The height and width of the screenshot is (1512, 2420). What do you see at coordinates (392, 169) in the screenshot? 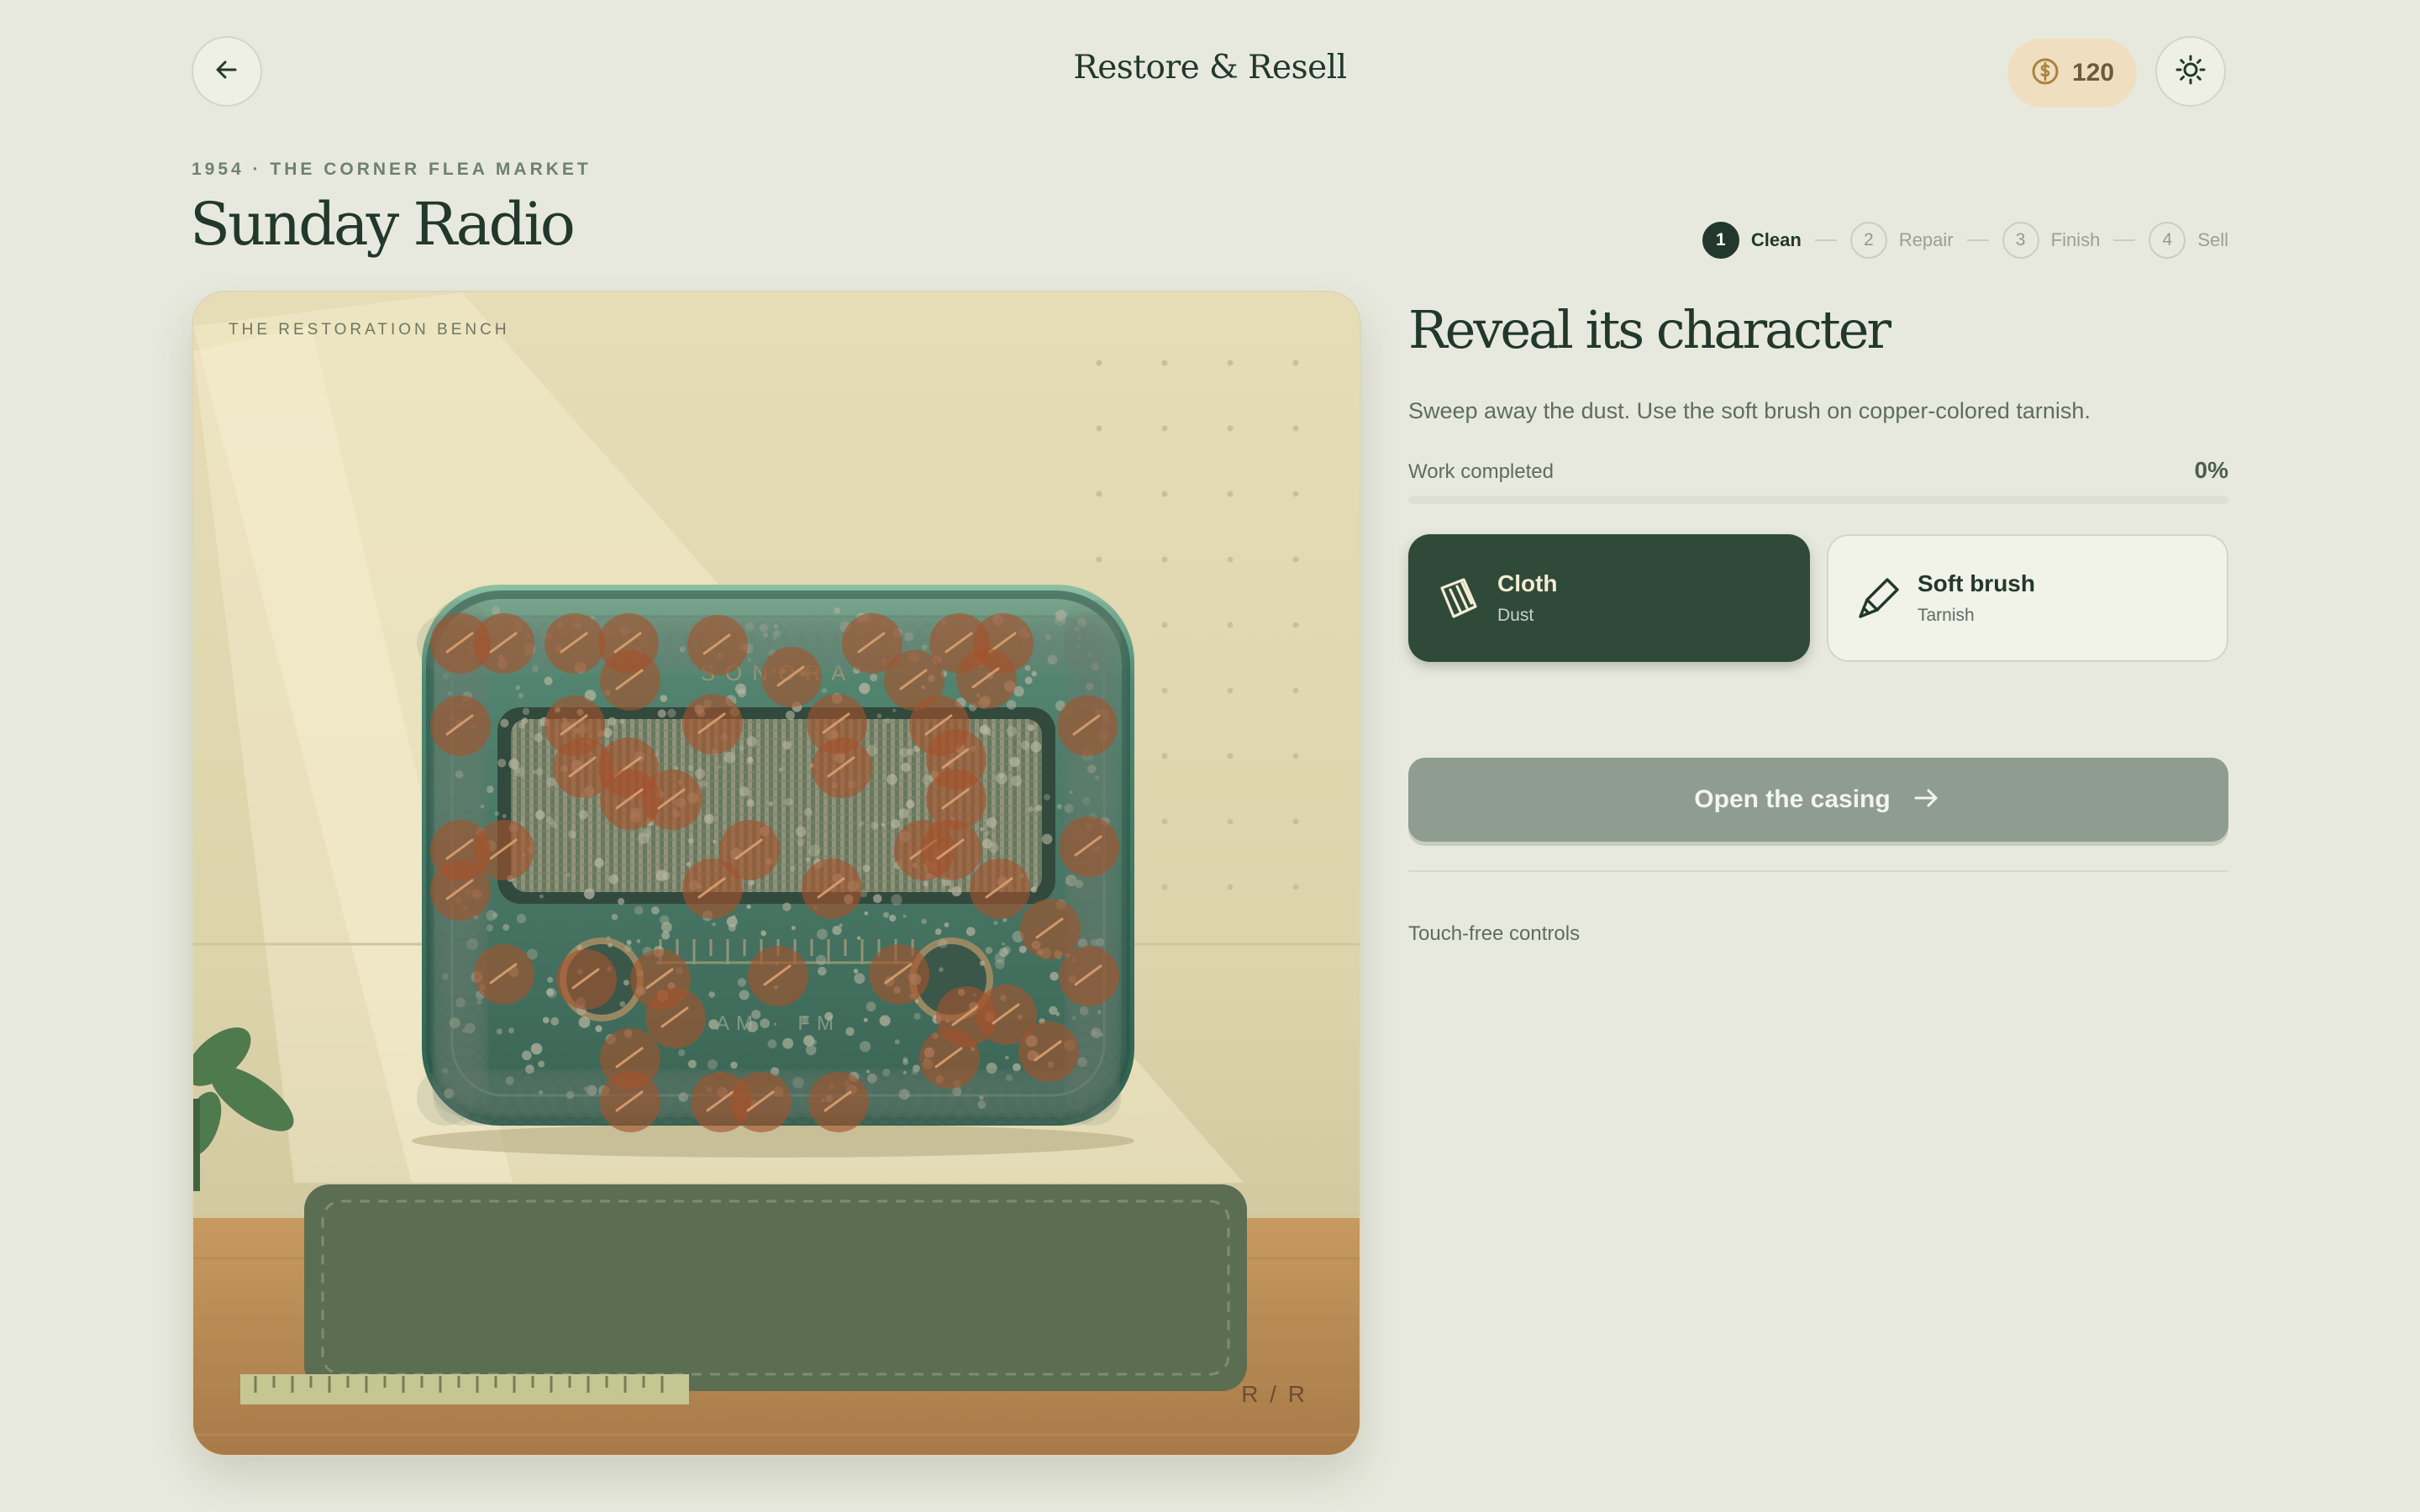
I see `page-eyebrow: 1954 · THE CORNER FLEA MARKET` at bounding box center [392, 169].